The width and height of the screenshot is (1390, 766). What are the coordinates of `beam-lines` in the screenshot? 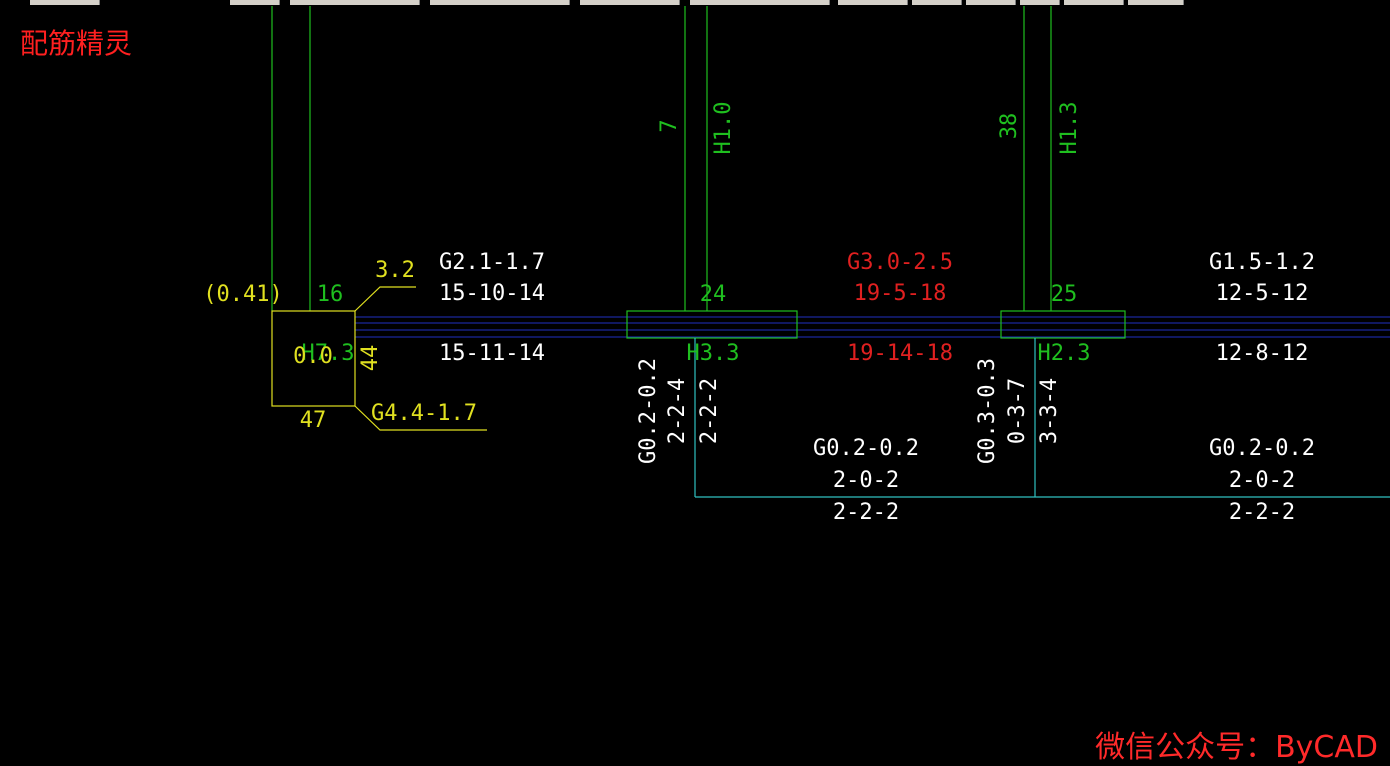 It's located at (872, 327).